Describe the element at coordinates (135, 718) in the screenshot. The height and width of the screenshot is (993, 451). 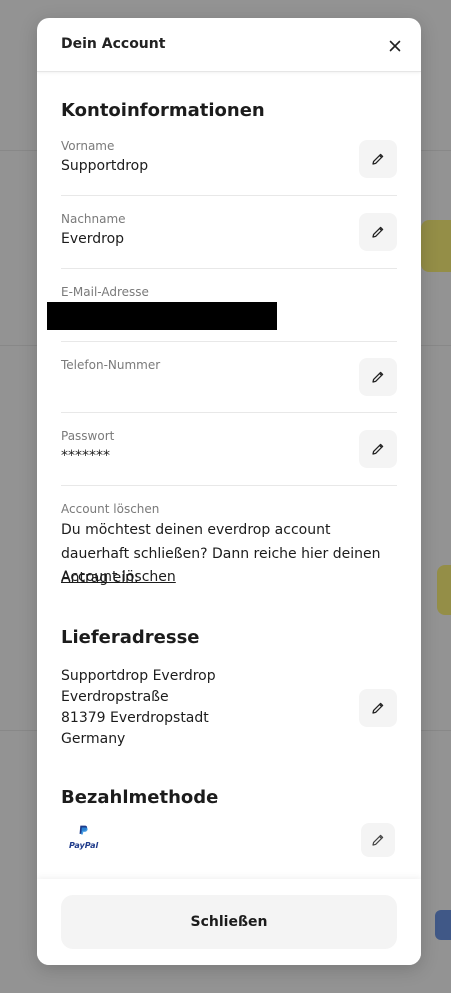
I see `address-line: 81379 Everdropstadt` at that location.